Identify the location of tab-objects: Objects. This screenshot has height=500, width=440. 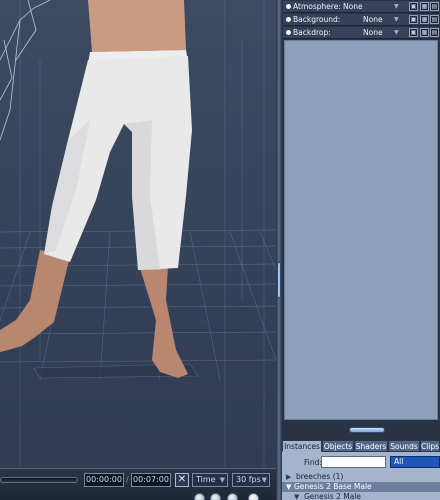
(338, 446).